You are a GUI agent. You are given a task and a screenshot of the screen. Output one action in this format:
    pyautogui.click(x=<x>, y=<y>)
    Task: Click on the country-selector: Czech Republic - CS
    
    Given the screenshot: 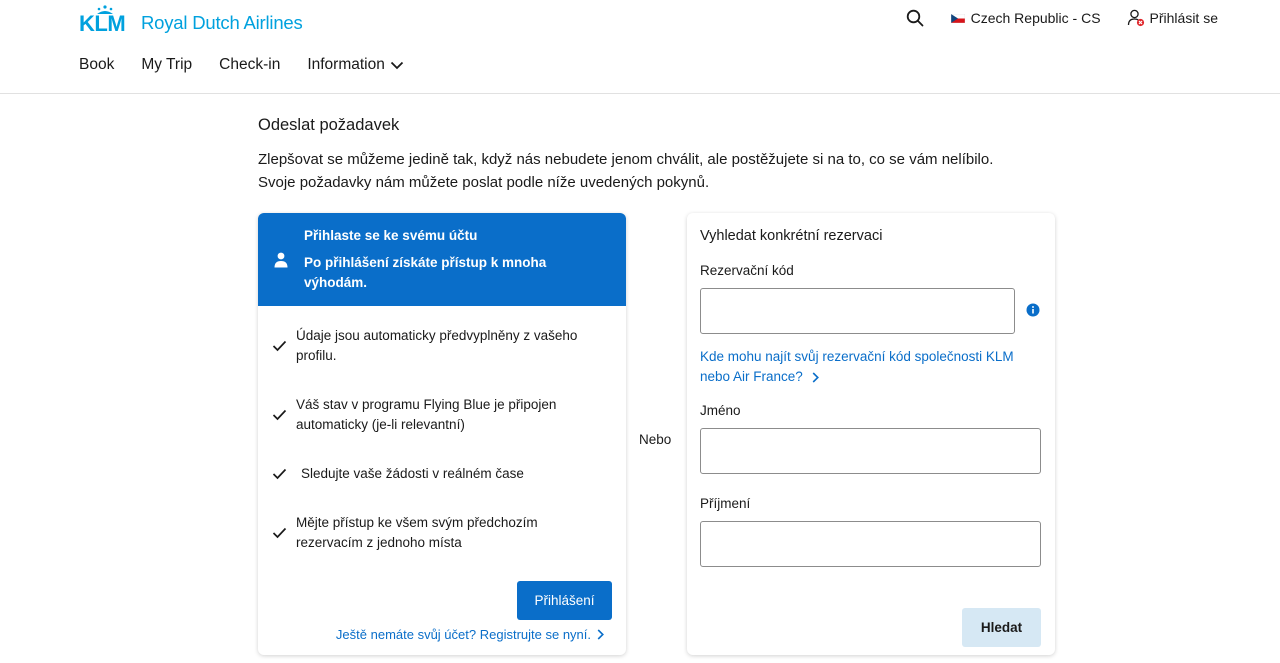 What is the action you would take?
    pyautogui.click(x=1025, y=18)
    